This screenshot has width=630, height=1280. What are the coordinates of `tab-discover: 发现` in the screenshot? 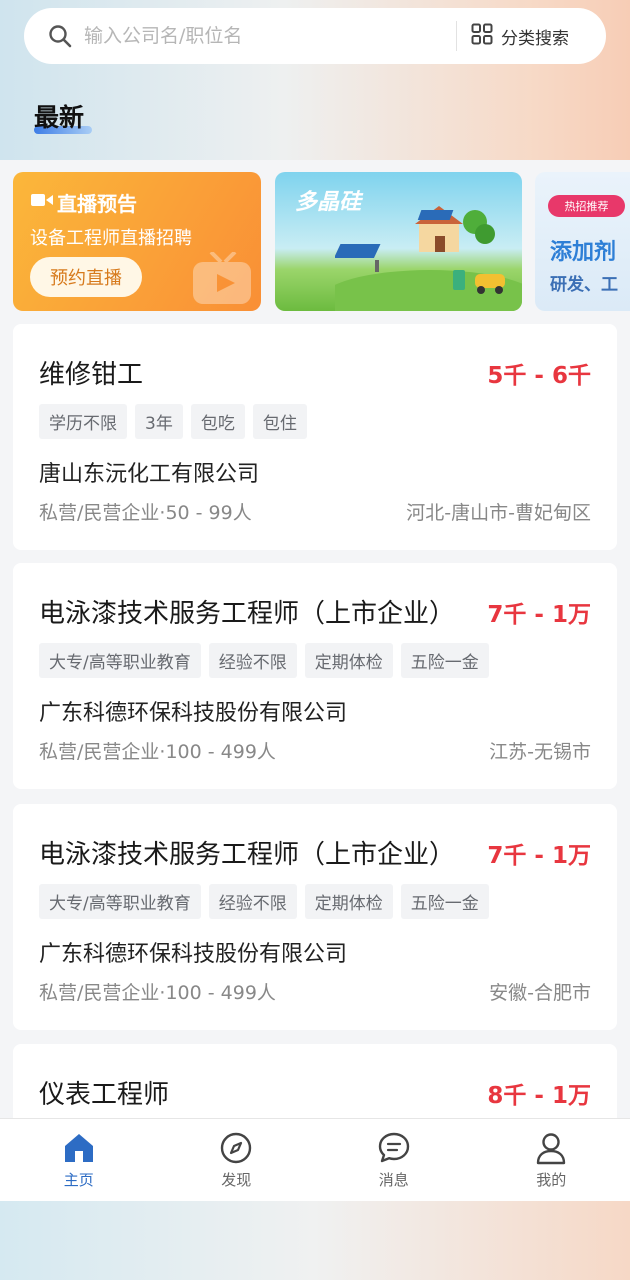 It's located at (237, 1160).